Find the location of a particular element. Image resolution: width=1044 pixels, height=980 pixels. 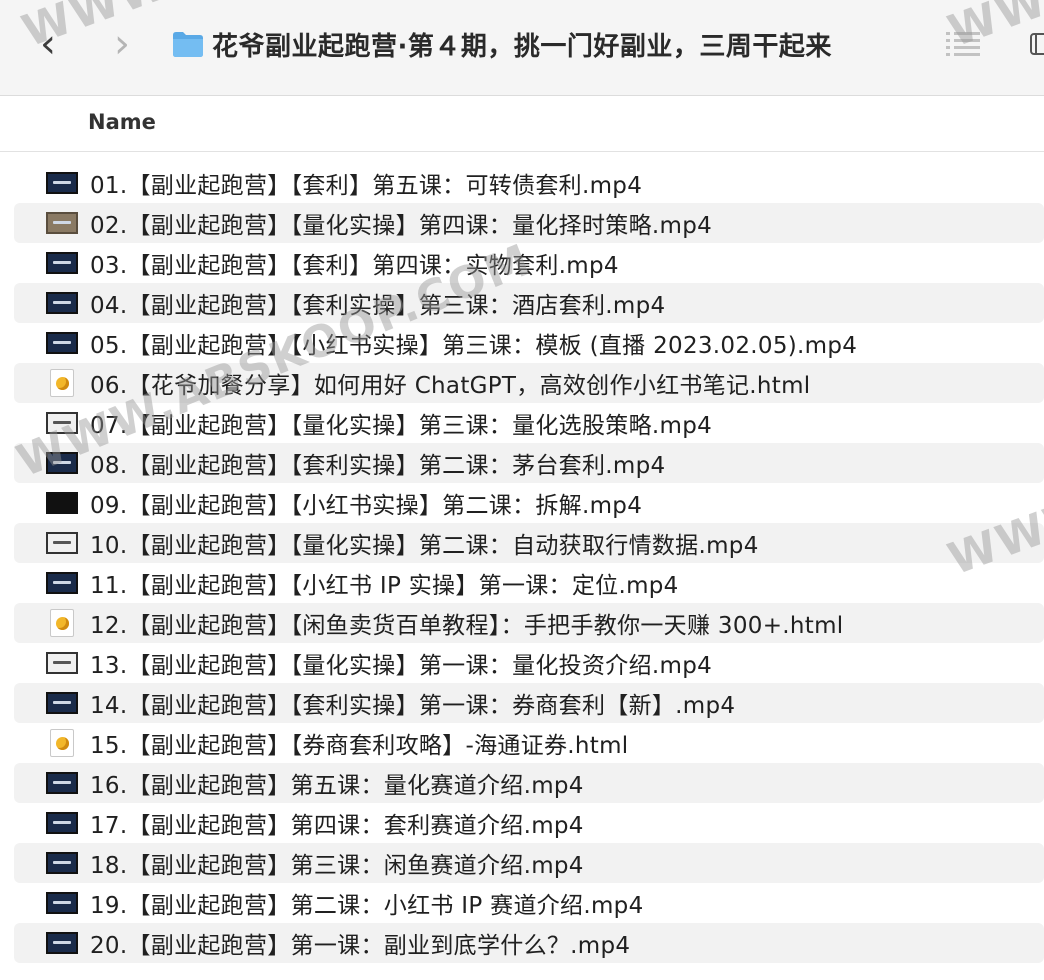

folder-icon is located at coordinates (188, 44).